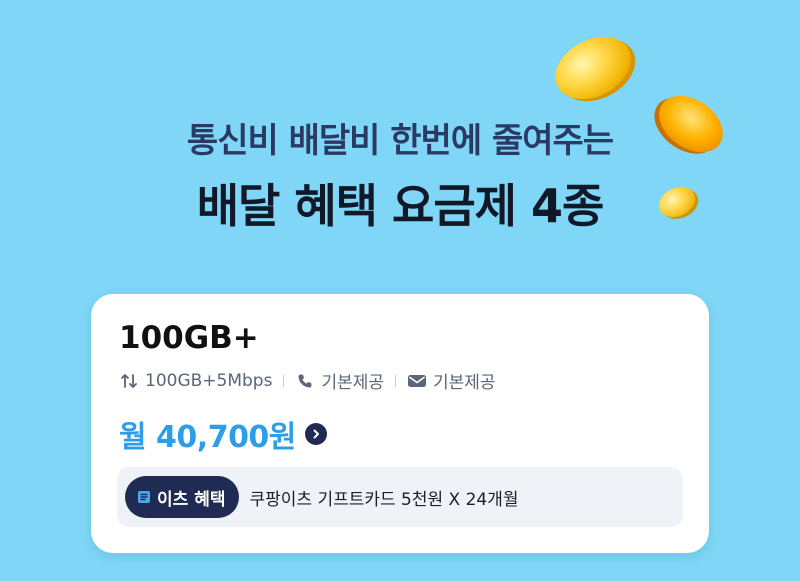 Image resolution: width=800 pixels, height=581 pixels. What do you see at coordinates (400, 206) in the screenshot?
I see `banner-title: 배달 혜택 요금제 4종` at bounding box center [400, 206].